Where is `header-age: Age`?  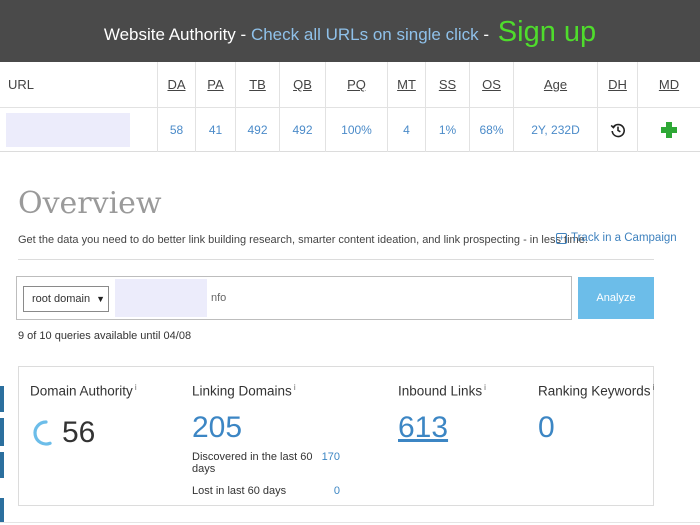 header-age: Age is located at coordinates (556, 84).